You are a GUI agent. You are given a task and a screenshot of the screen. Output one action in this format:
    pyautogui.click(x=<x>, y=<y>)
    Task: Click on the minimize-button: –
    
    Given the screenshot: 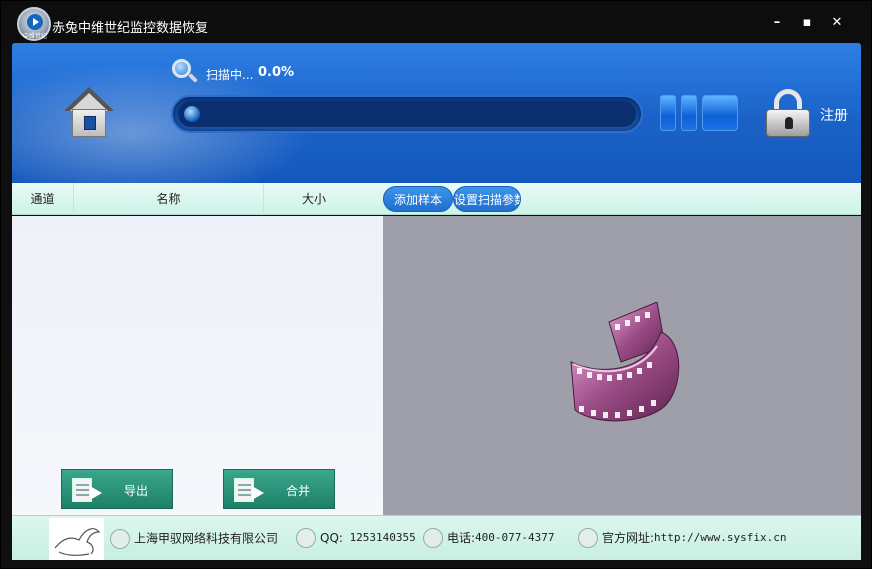 What is the action you would take?
    pyautogui.click(x=777, y=23)
    